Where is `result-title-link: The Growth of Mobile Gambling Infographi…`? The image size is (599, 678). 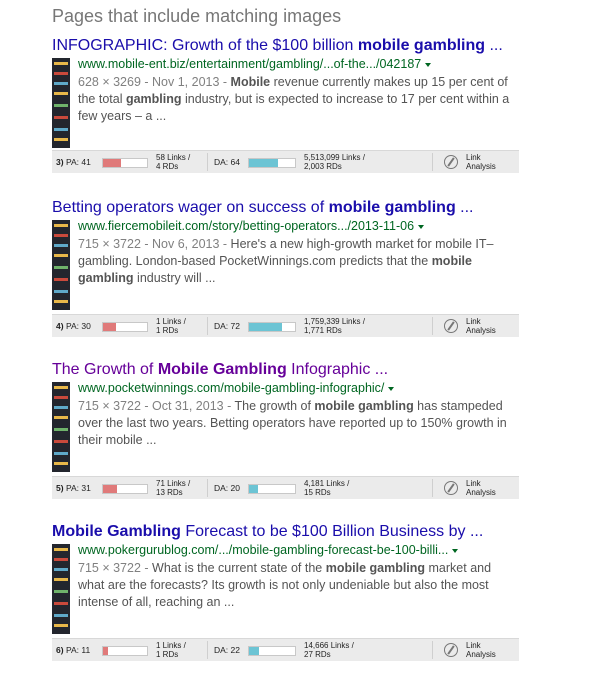
result-title-link: The Growth of Mobile Gambling Infographi… is located at coordinates (220, 370).